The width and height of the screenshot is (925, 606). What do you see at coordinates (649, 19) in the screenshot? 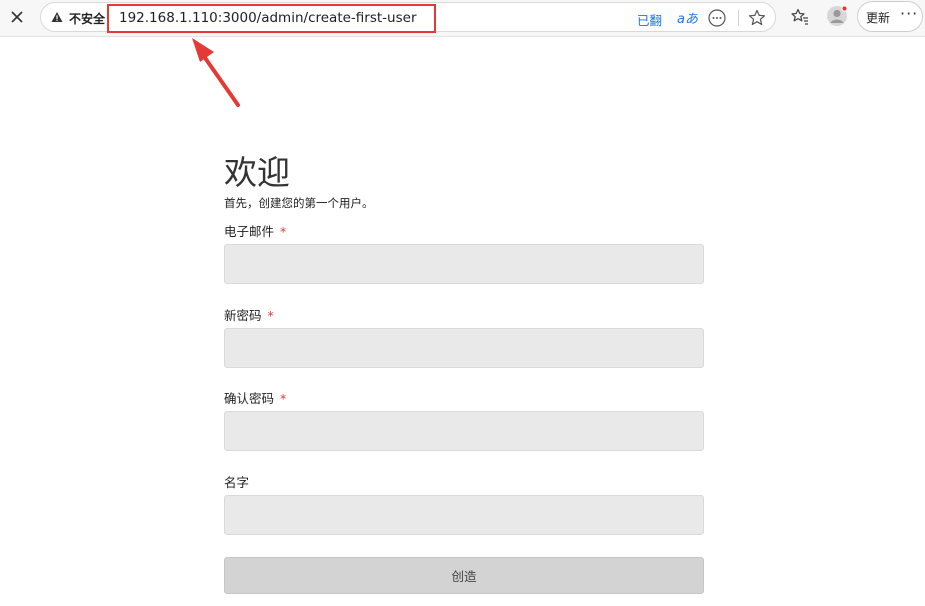
I see `translated-indicator: 已翻` at bounding box center [649, 19].